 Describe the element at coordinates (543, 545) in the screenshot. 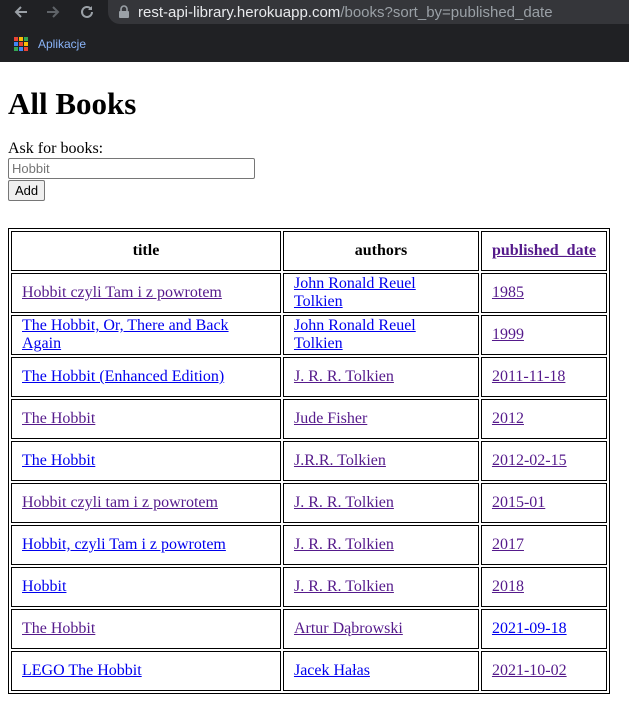

I see `cell-date: 2017` at that location.